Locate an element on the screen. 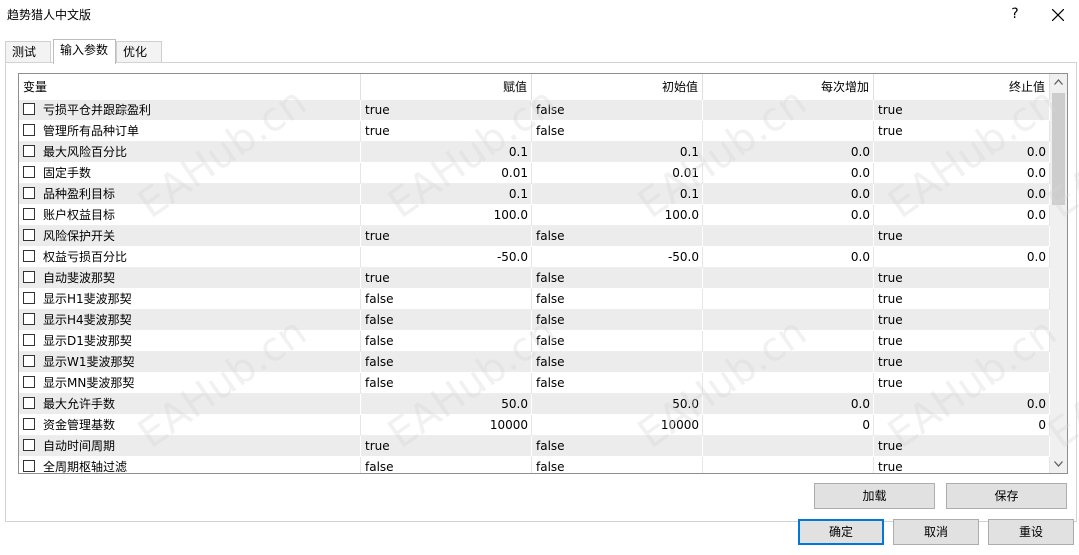  param-name-cell: 管理所有品种订单 is located at coordinates (190, 131).